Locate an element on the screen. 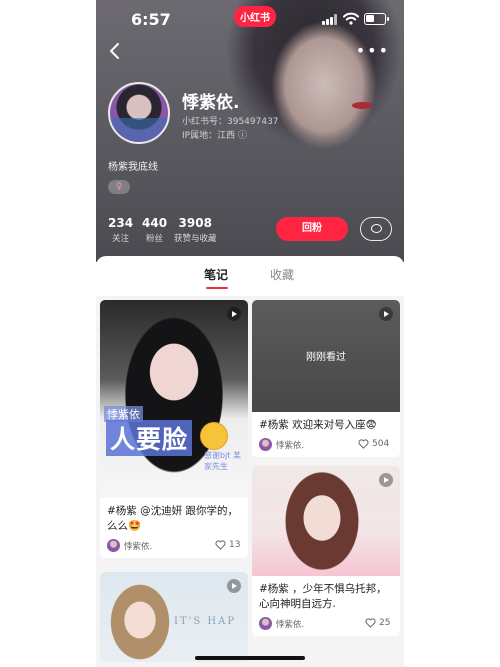 The image size is (500, 667). smile-emoji-icon is located at coordinates (214, 436).